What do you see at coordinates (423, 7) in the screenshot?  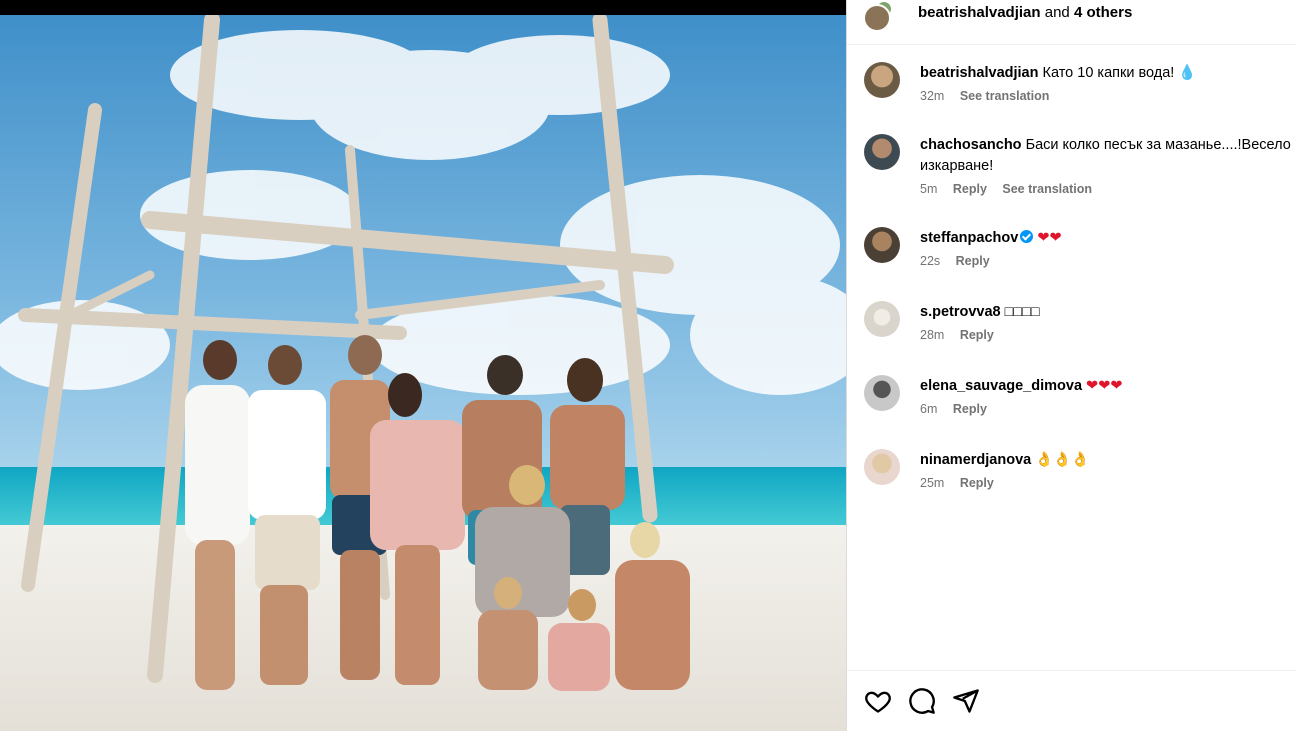 I see `photo-top-bar` at bounding box center [423, 7].